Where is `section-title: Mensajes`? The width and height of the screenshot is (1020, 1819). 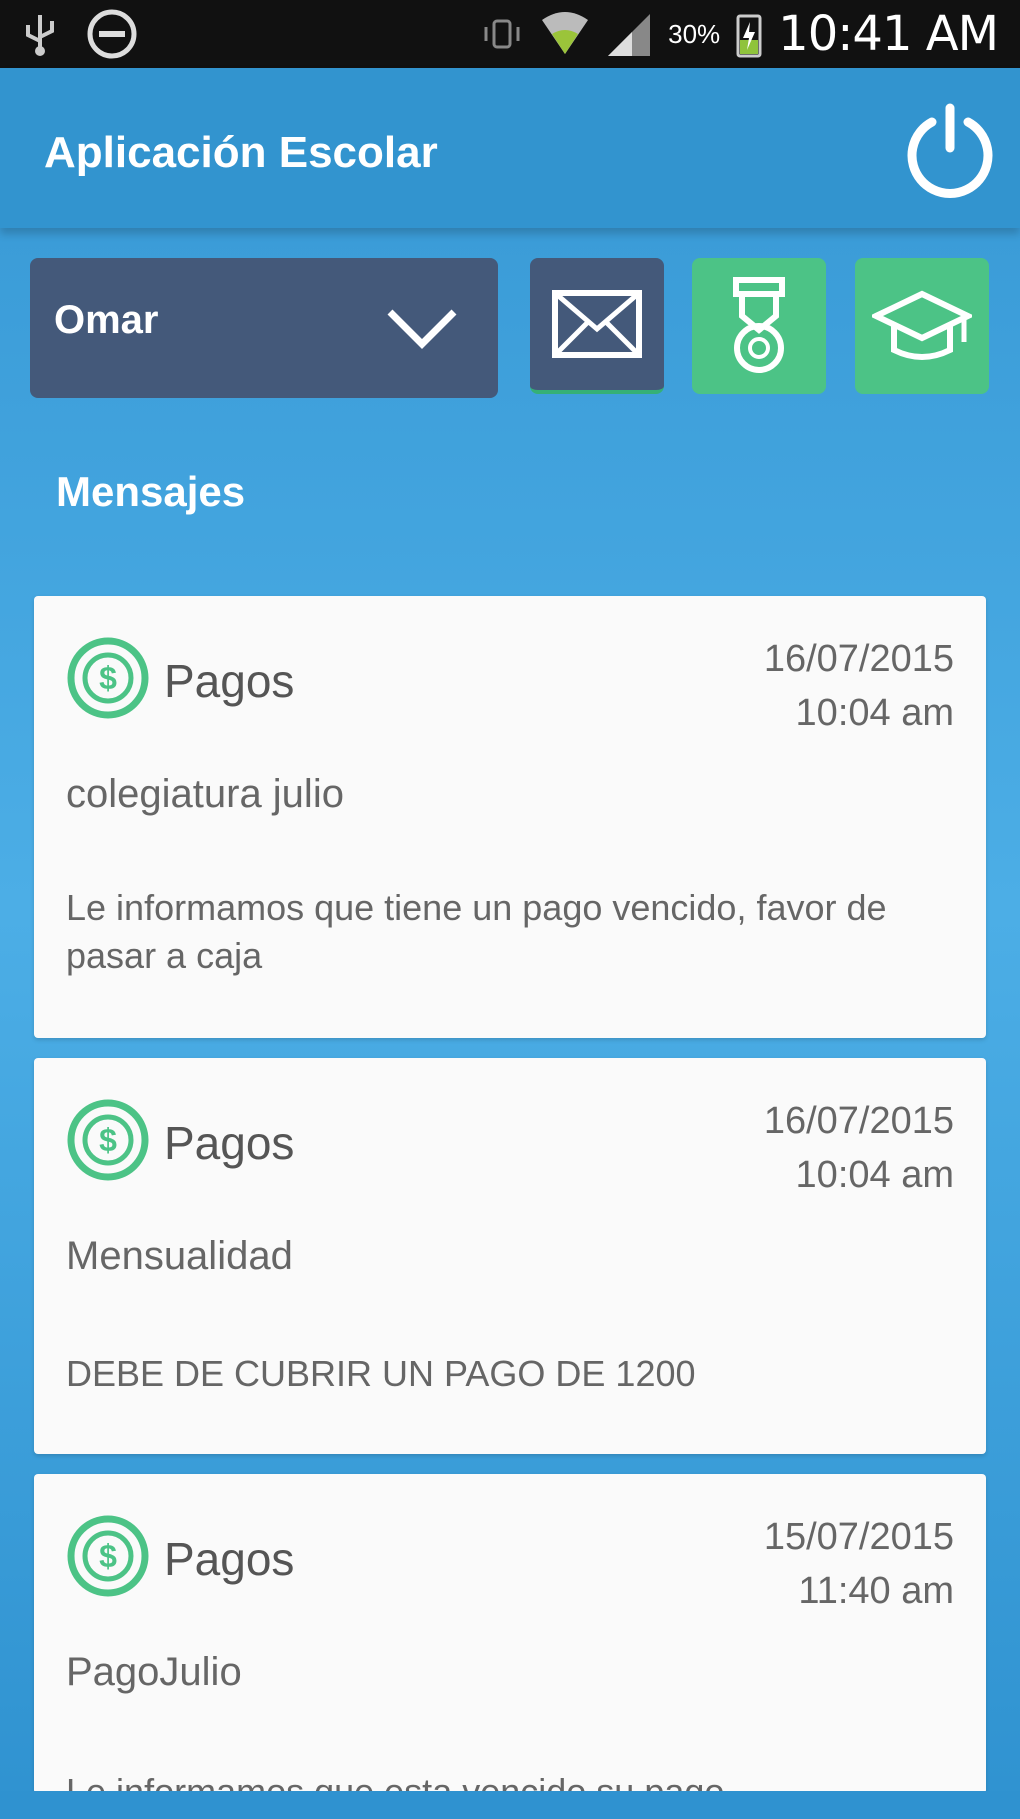 section-title: Mensajes is located at coordinates (151, 491).